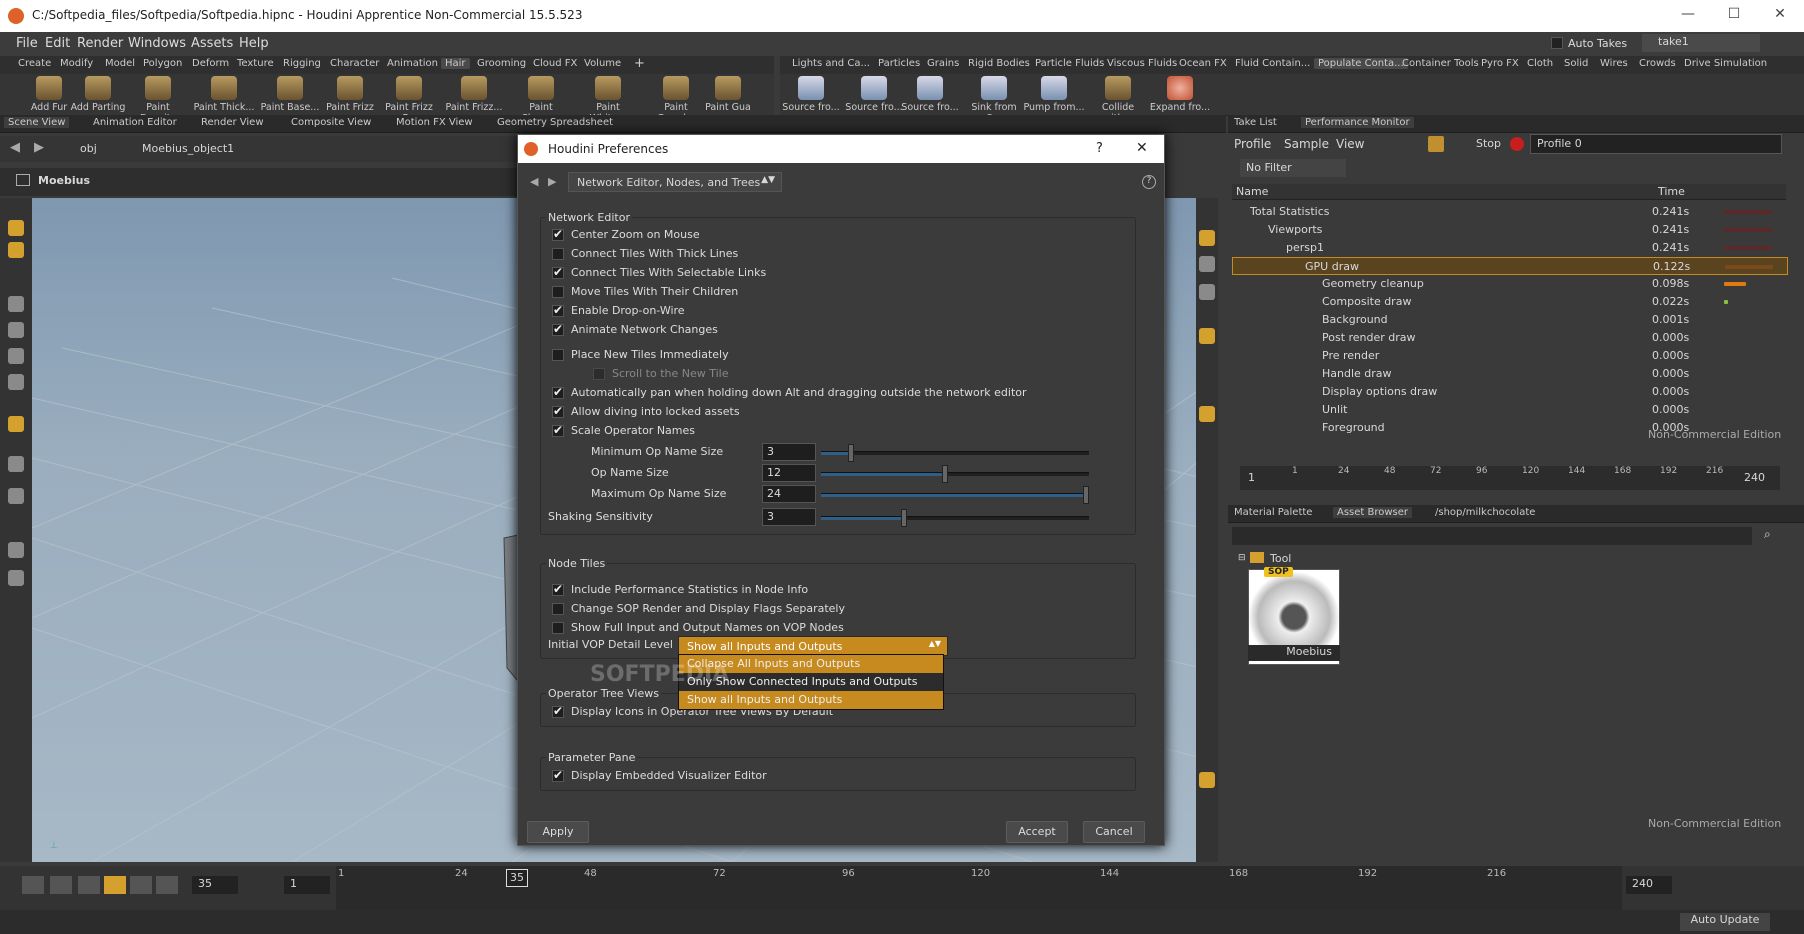 The width and height of the screenshot is (1804, 934). Describe the element at coordinates (1488, 143) in the screenshot. I see `stop-button: Stop` at that location.